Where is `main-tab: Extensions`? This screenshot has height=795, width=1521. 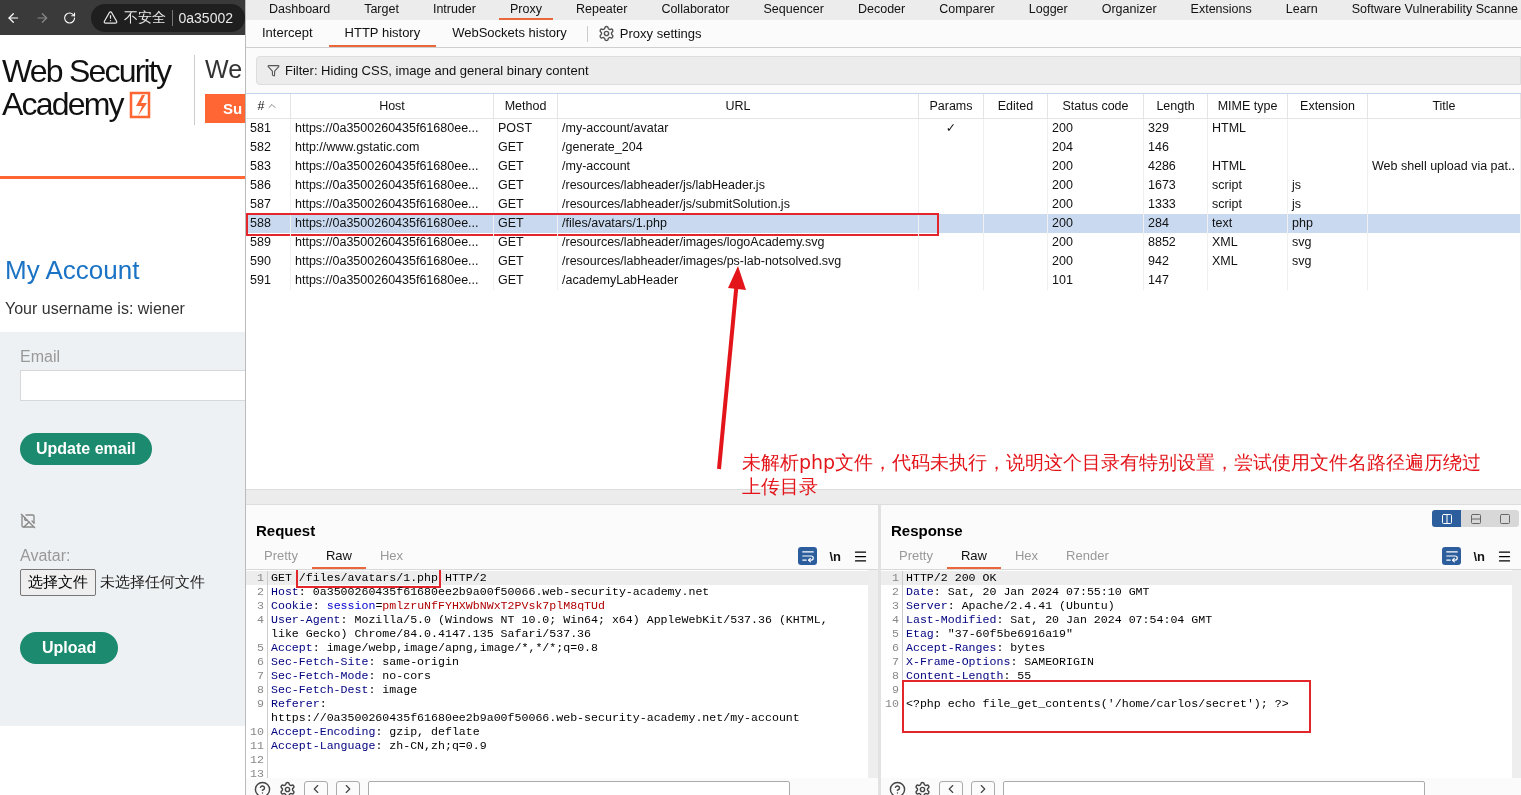
main-tab: Extensions is located at coordinates (1221, 10).